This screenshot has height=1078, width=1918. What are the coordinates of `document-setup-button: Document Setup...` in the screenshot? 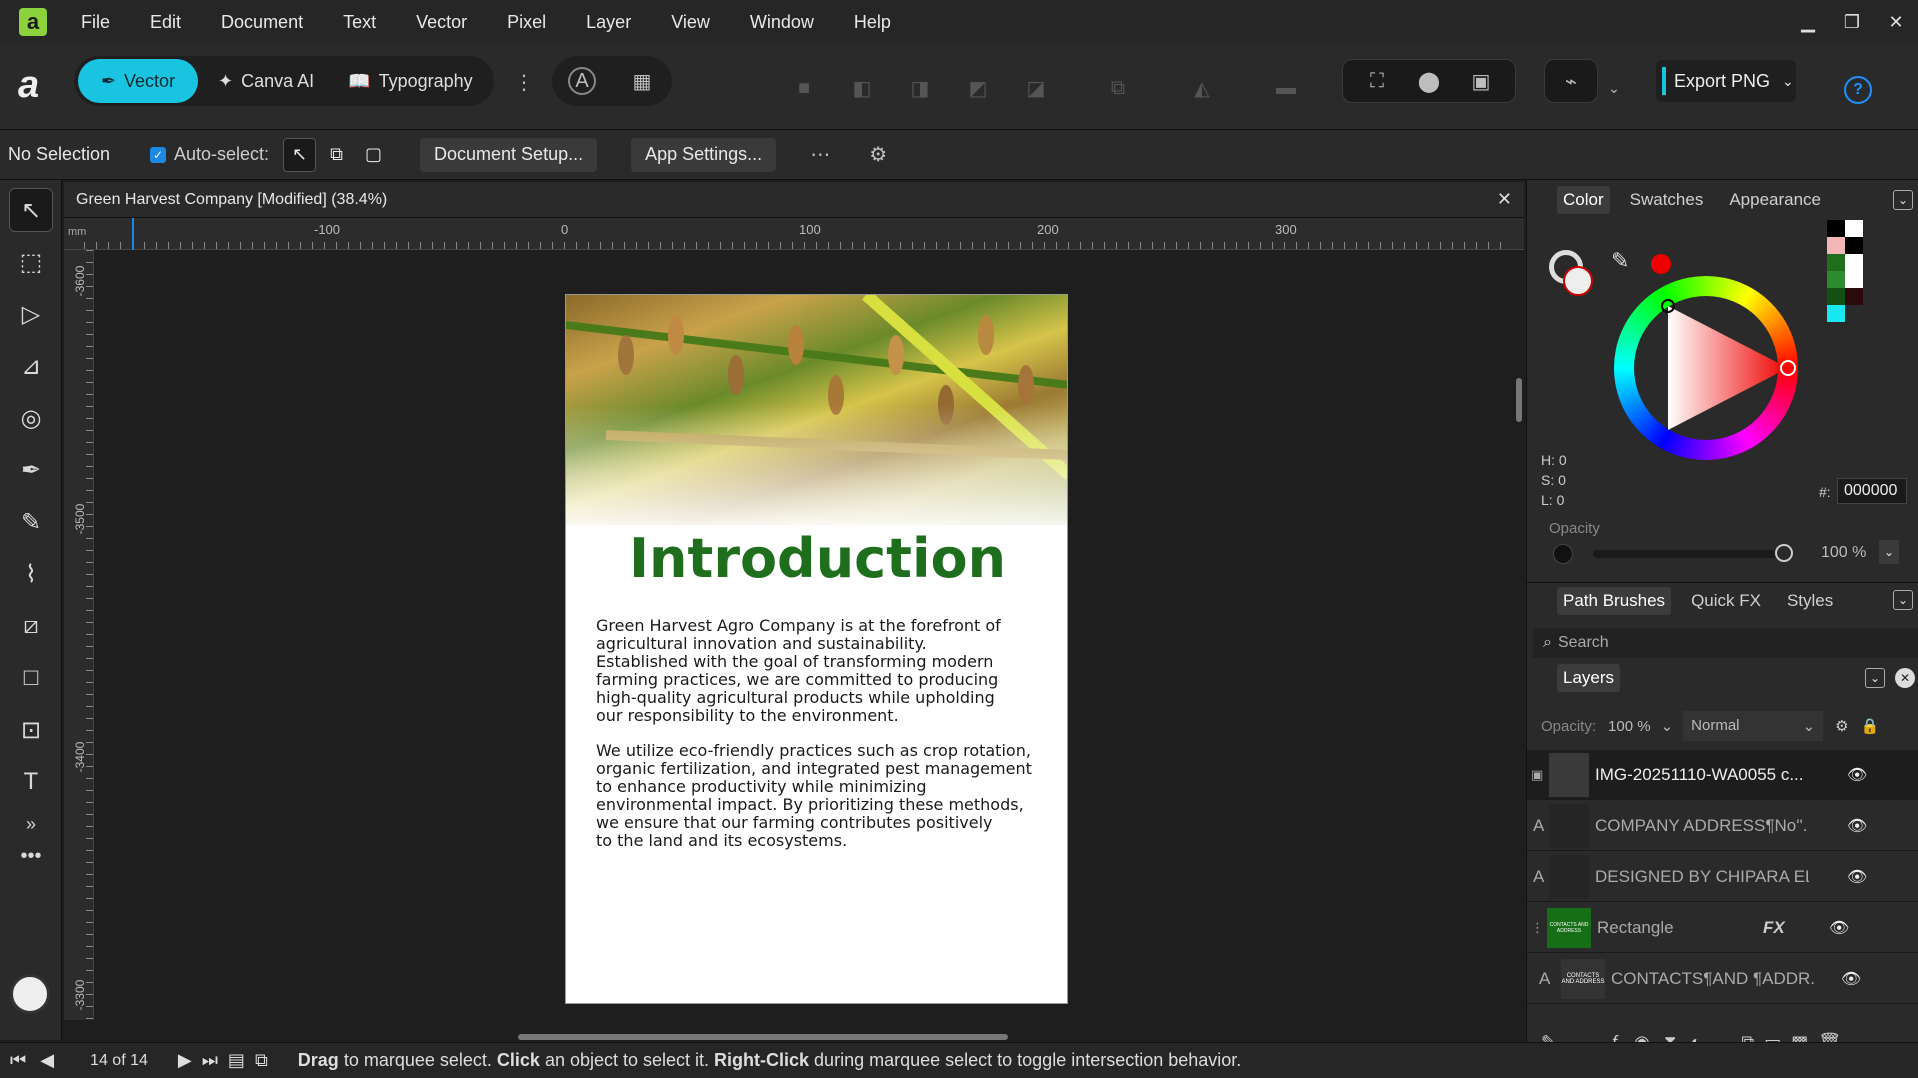 It's located at (509, 154).